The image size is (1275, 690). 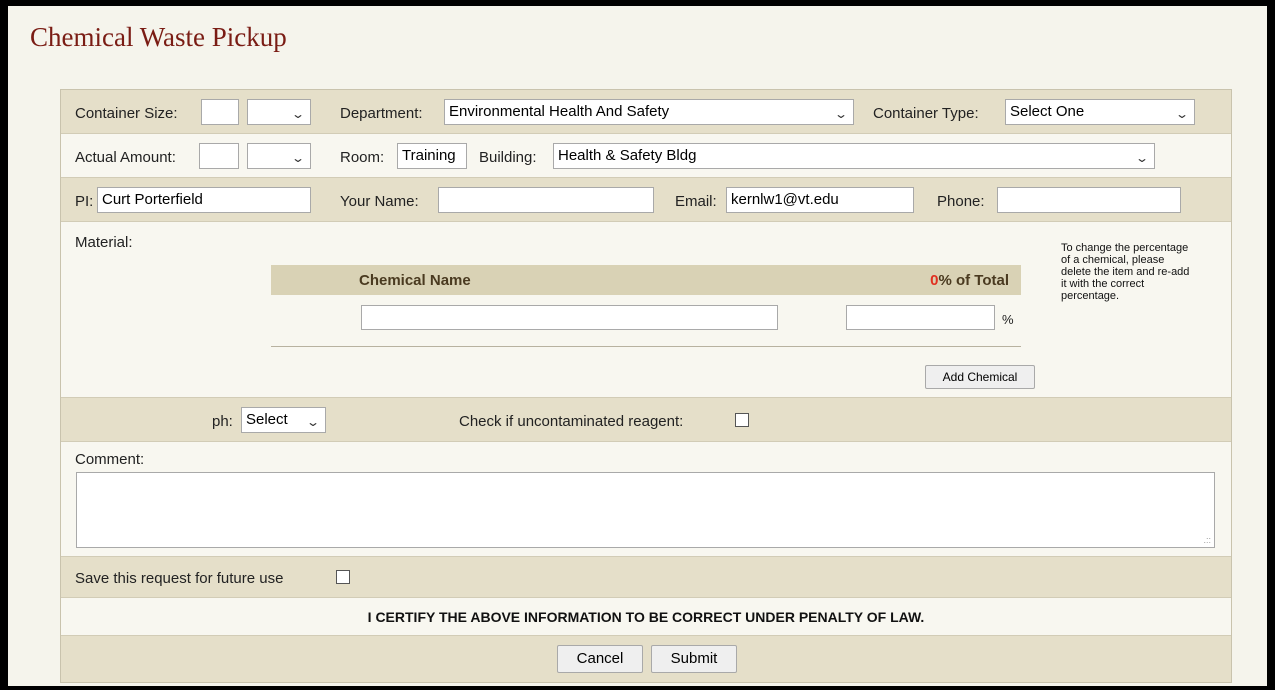 I want to click on chemical-name-input, so click(x=569, y=317).